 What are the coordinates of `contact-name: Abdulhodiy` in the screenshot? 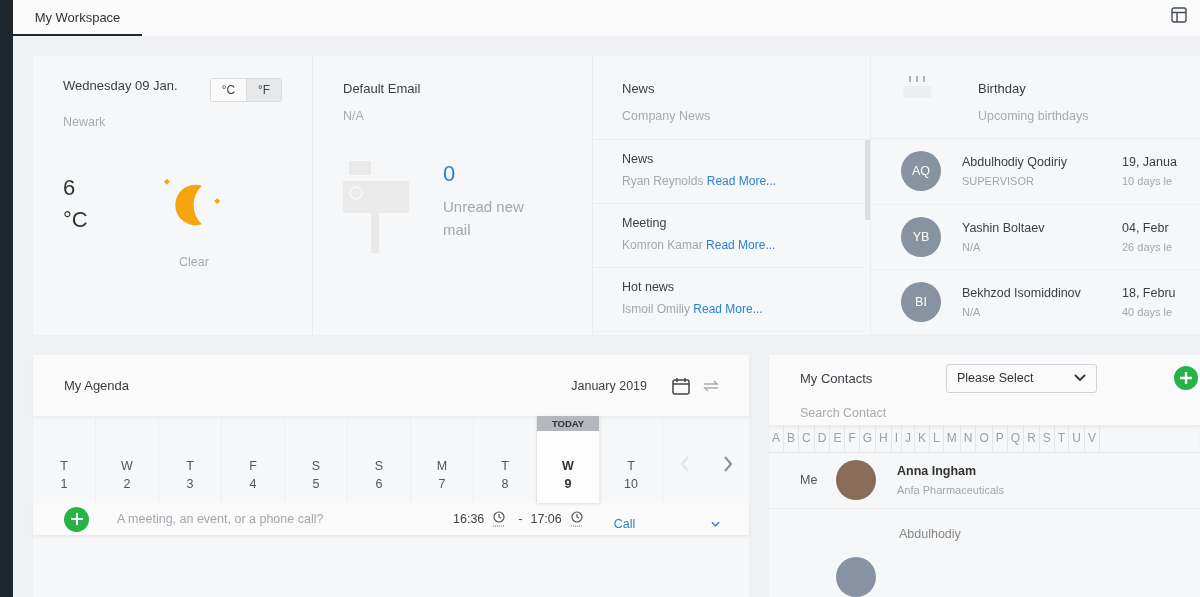 It's located at (930, 534).